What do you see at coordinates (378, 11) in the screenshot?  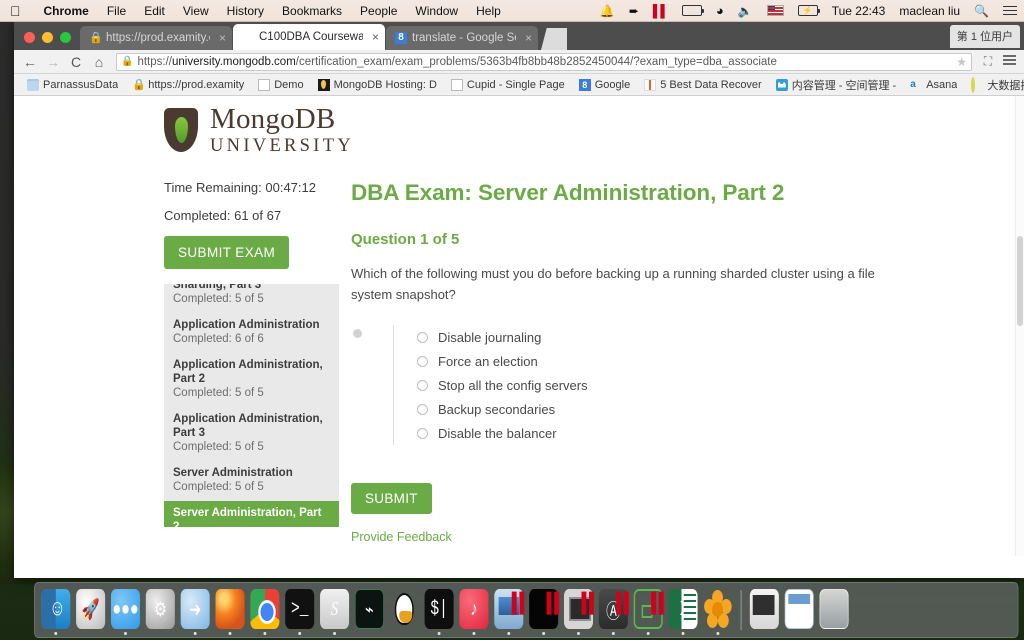 I see `menu-people: People` at bounding box center [378, 11].